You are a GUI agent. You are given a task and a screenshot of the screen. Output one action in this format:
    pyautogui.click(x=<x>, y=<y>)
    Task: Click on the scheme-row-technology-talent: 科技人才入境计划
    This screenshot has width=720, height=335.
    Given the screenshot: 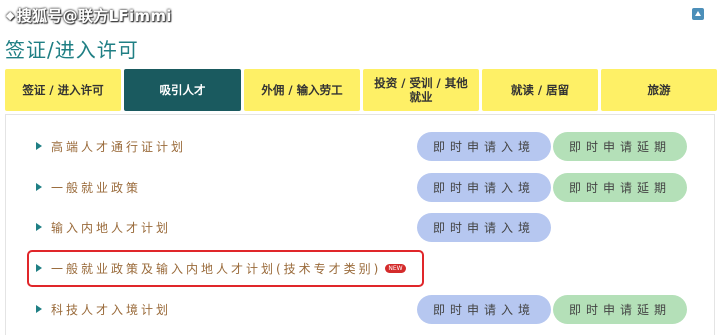 What is the action you would take?
    pyautogui.click(x=103, y=309)
    